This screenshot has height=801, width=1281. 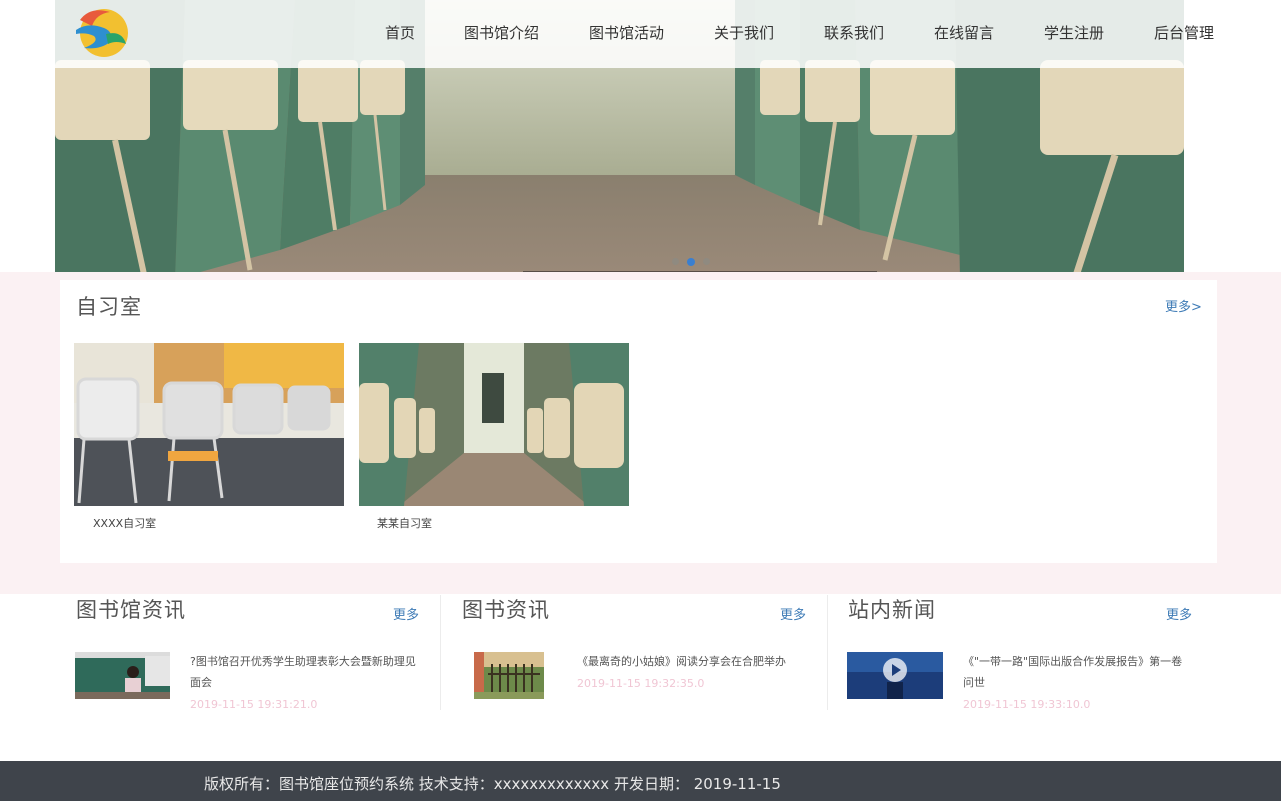 I want to click on site-news-date: 2019-11-15 19:33:10.0, so click(x=1027, y=704).